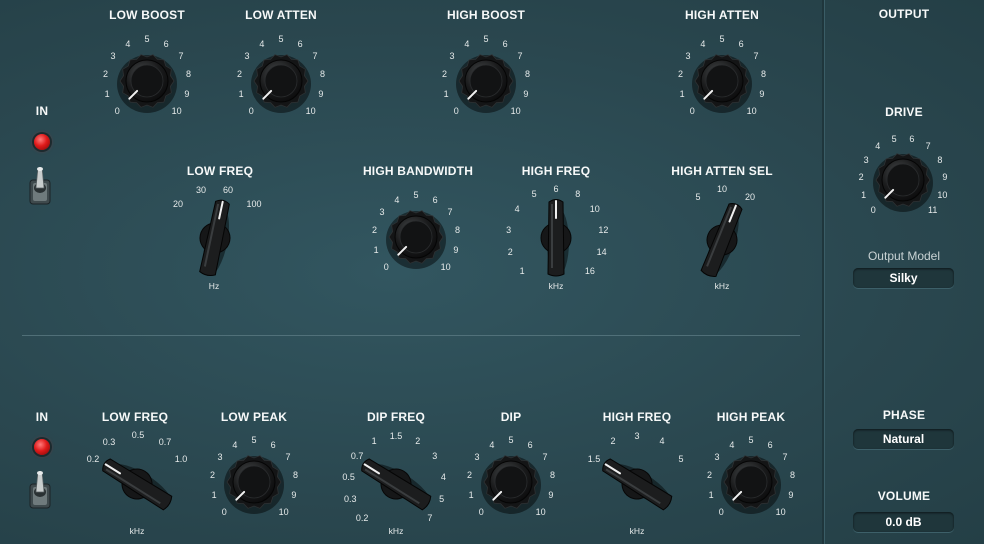 Image resolution: width=984 pixels, height=544 pixels. Describe the element at coordinates (722, 240) in the screenshot. I see `high-atten-sel-selector-knob` at that location.